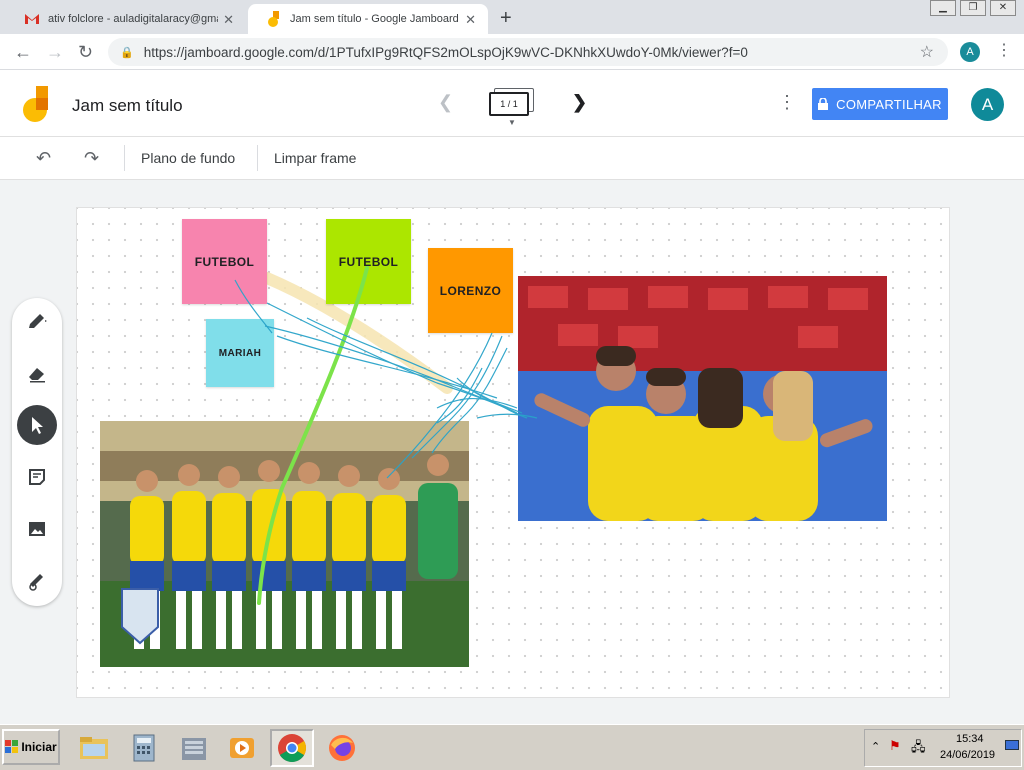 This screenshot has height=770, width=1024. Describe the element at coordinates (37, 375) in the screenshot. I see `eraser-icon` at that location.